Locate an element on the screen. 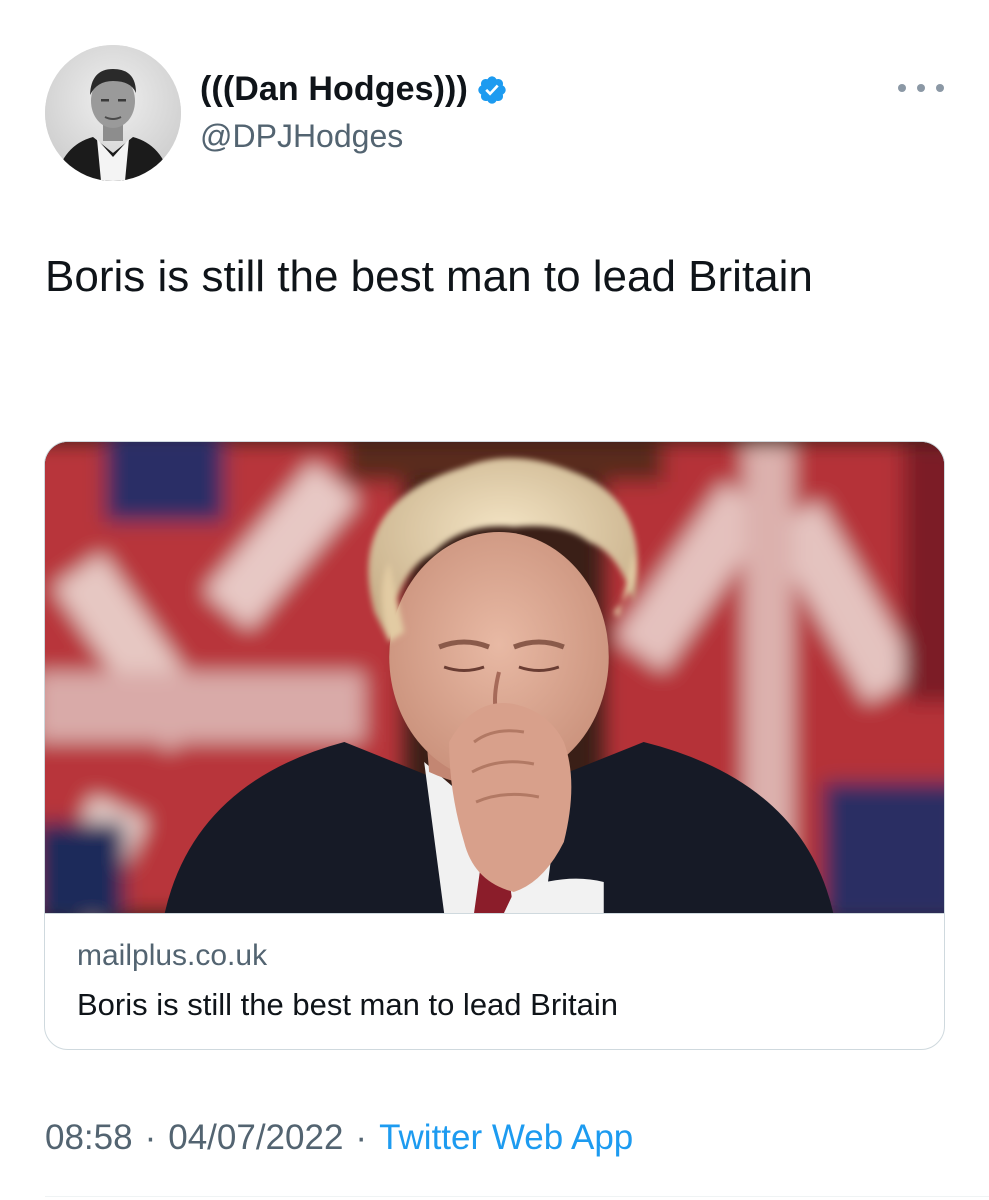 The height and width of the screenshot is (1200, 989). tweet-date: 04/07/2022 is located at coordinates (255, 1138).